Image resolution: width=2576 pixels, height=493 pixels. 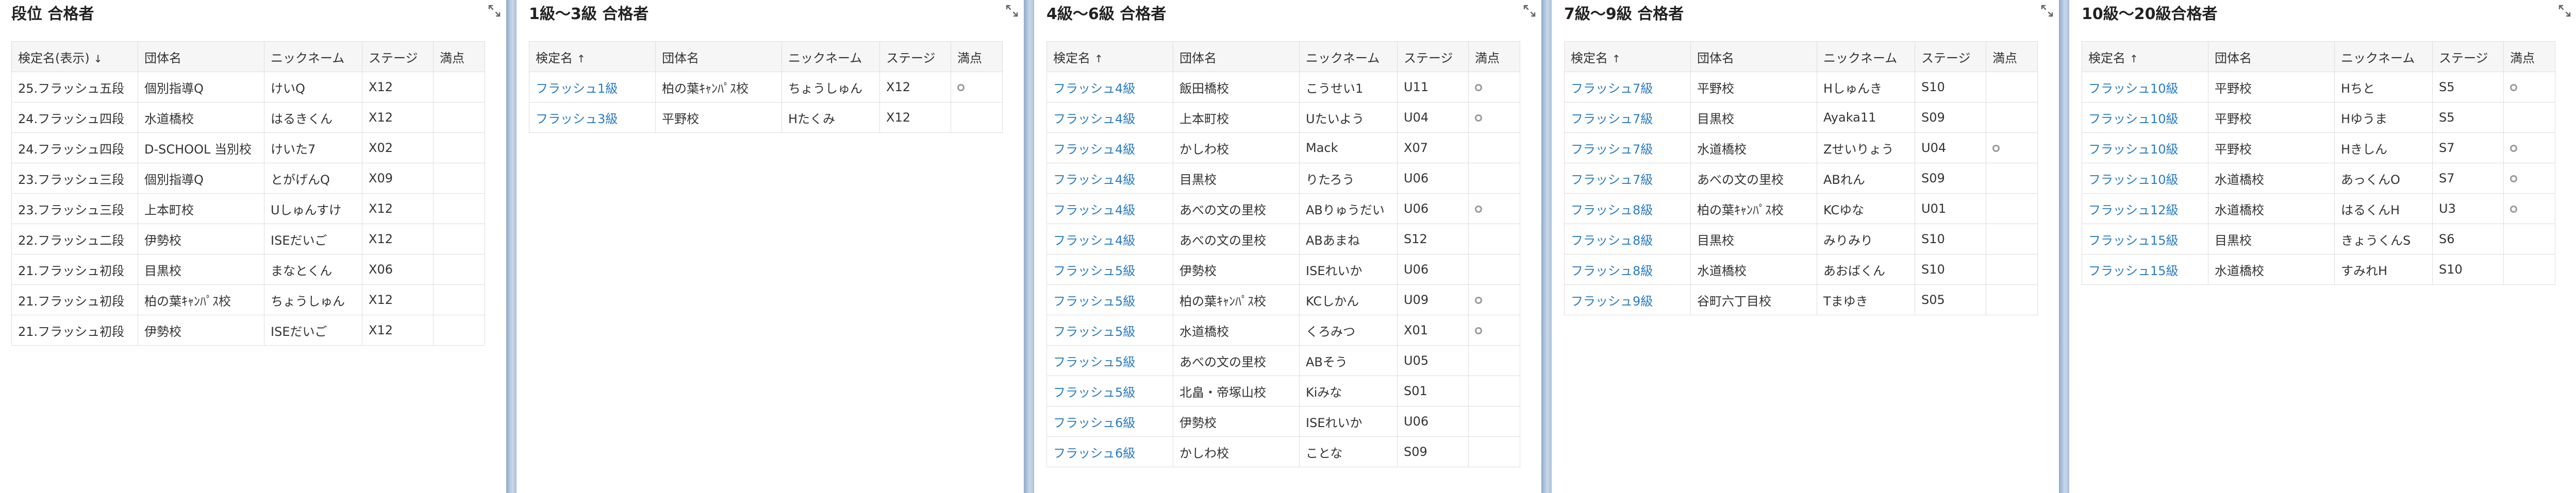 What do you see at coordinates (201, 208) in the screenshot?
I see `school-cell: 上本町校` at bounding box center [201, 208].